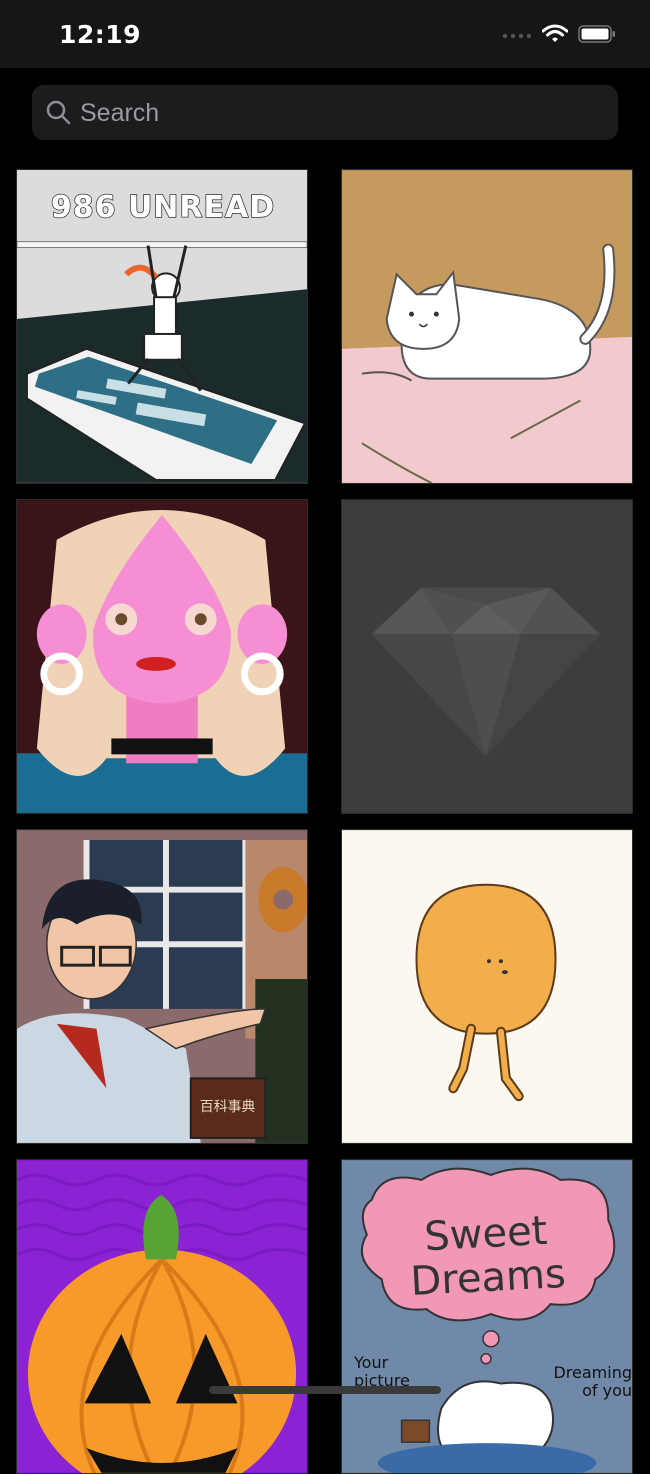 This screenshot has width=650, height=1474. I want to click on gif-tile-cat, so click(487, 326).